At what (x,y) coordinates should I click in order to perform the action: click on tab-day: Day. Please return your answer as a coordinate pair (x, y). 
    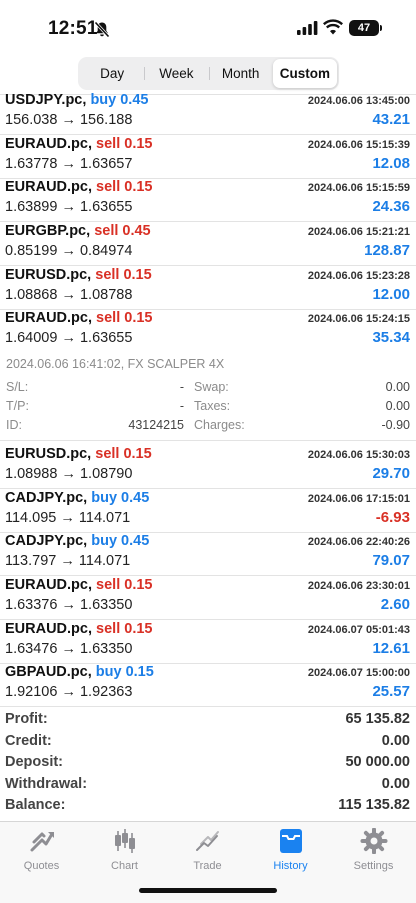
    Looking at the image, I should click on (112, 73).